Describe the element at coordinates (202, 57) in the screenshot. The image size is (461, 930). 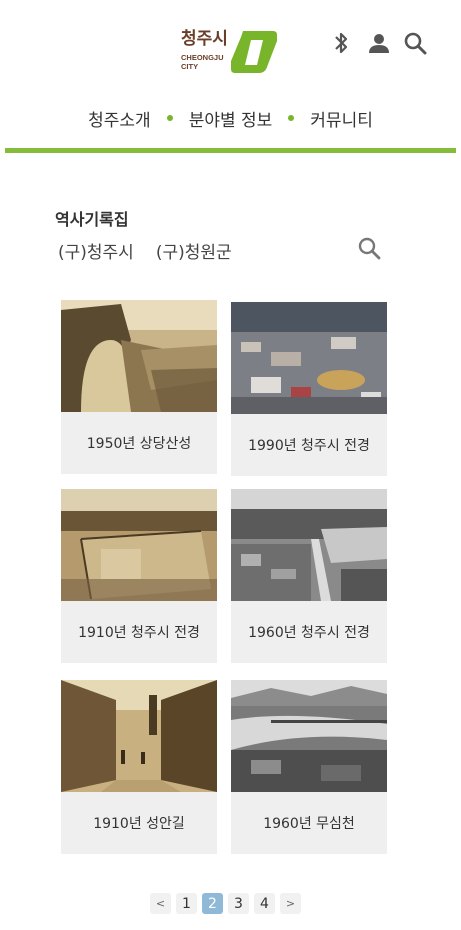
I see `logo-en-line1: CHEONGJU` at that location.